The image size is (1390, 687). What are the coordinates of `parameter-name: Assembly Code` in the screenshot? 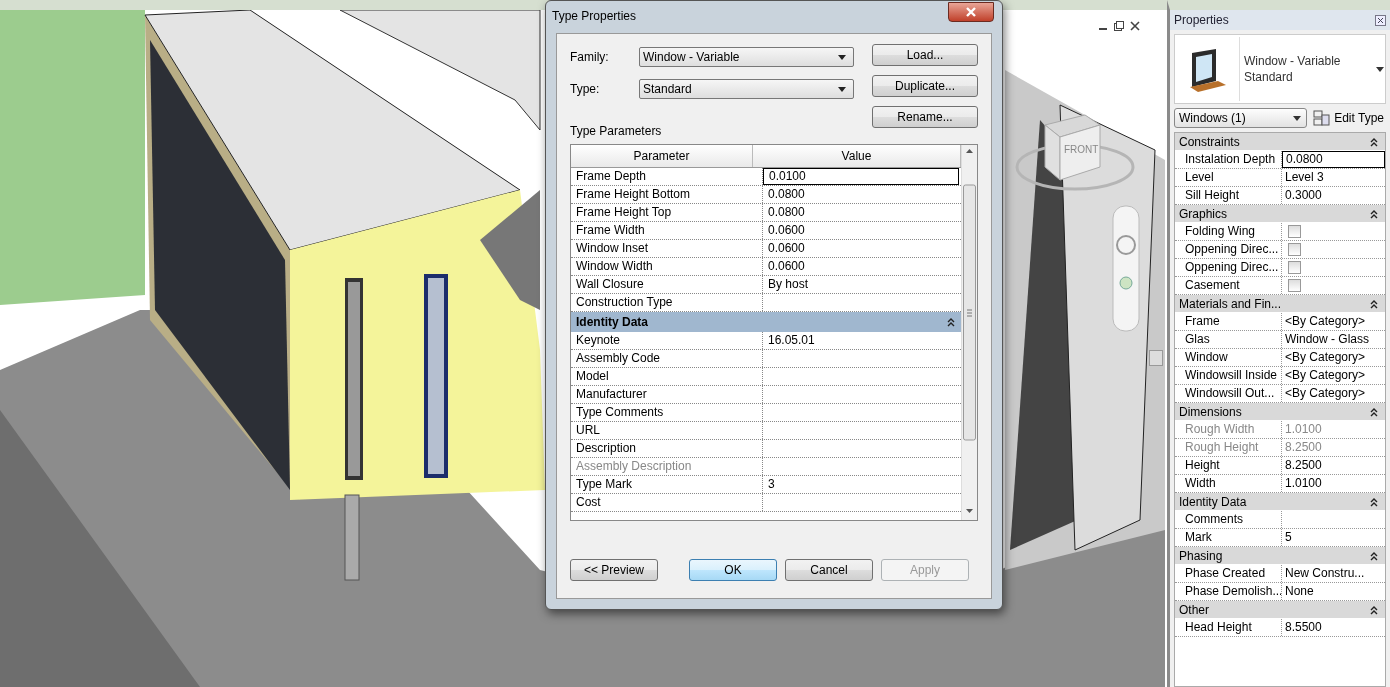 It's located at (667, 358).